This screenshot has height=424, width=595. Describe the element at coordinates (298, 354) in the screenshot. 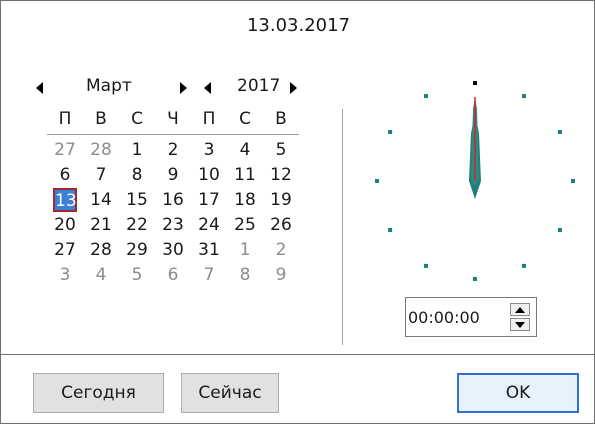

I see `horizontal-divider` at that location.